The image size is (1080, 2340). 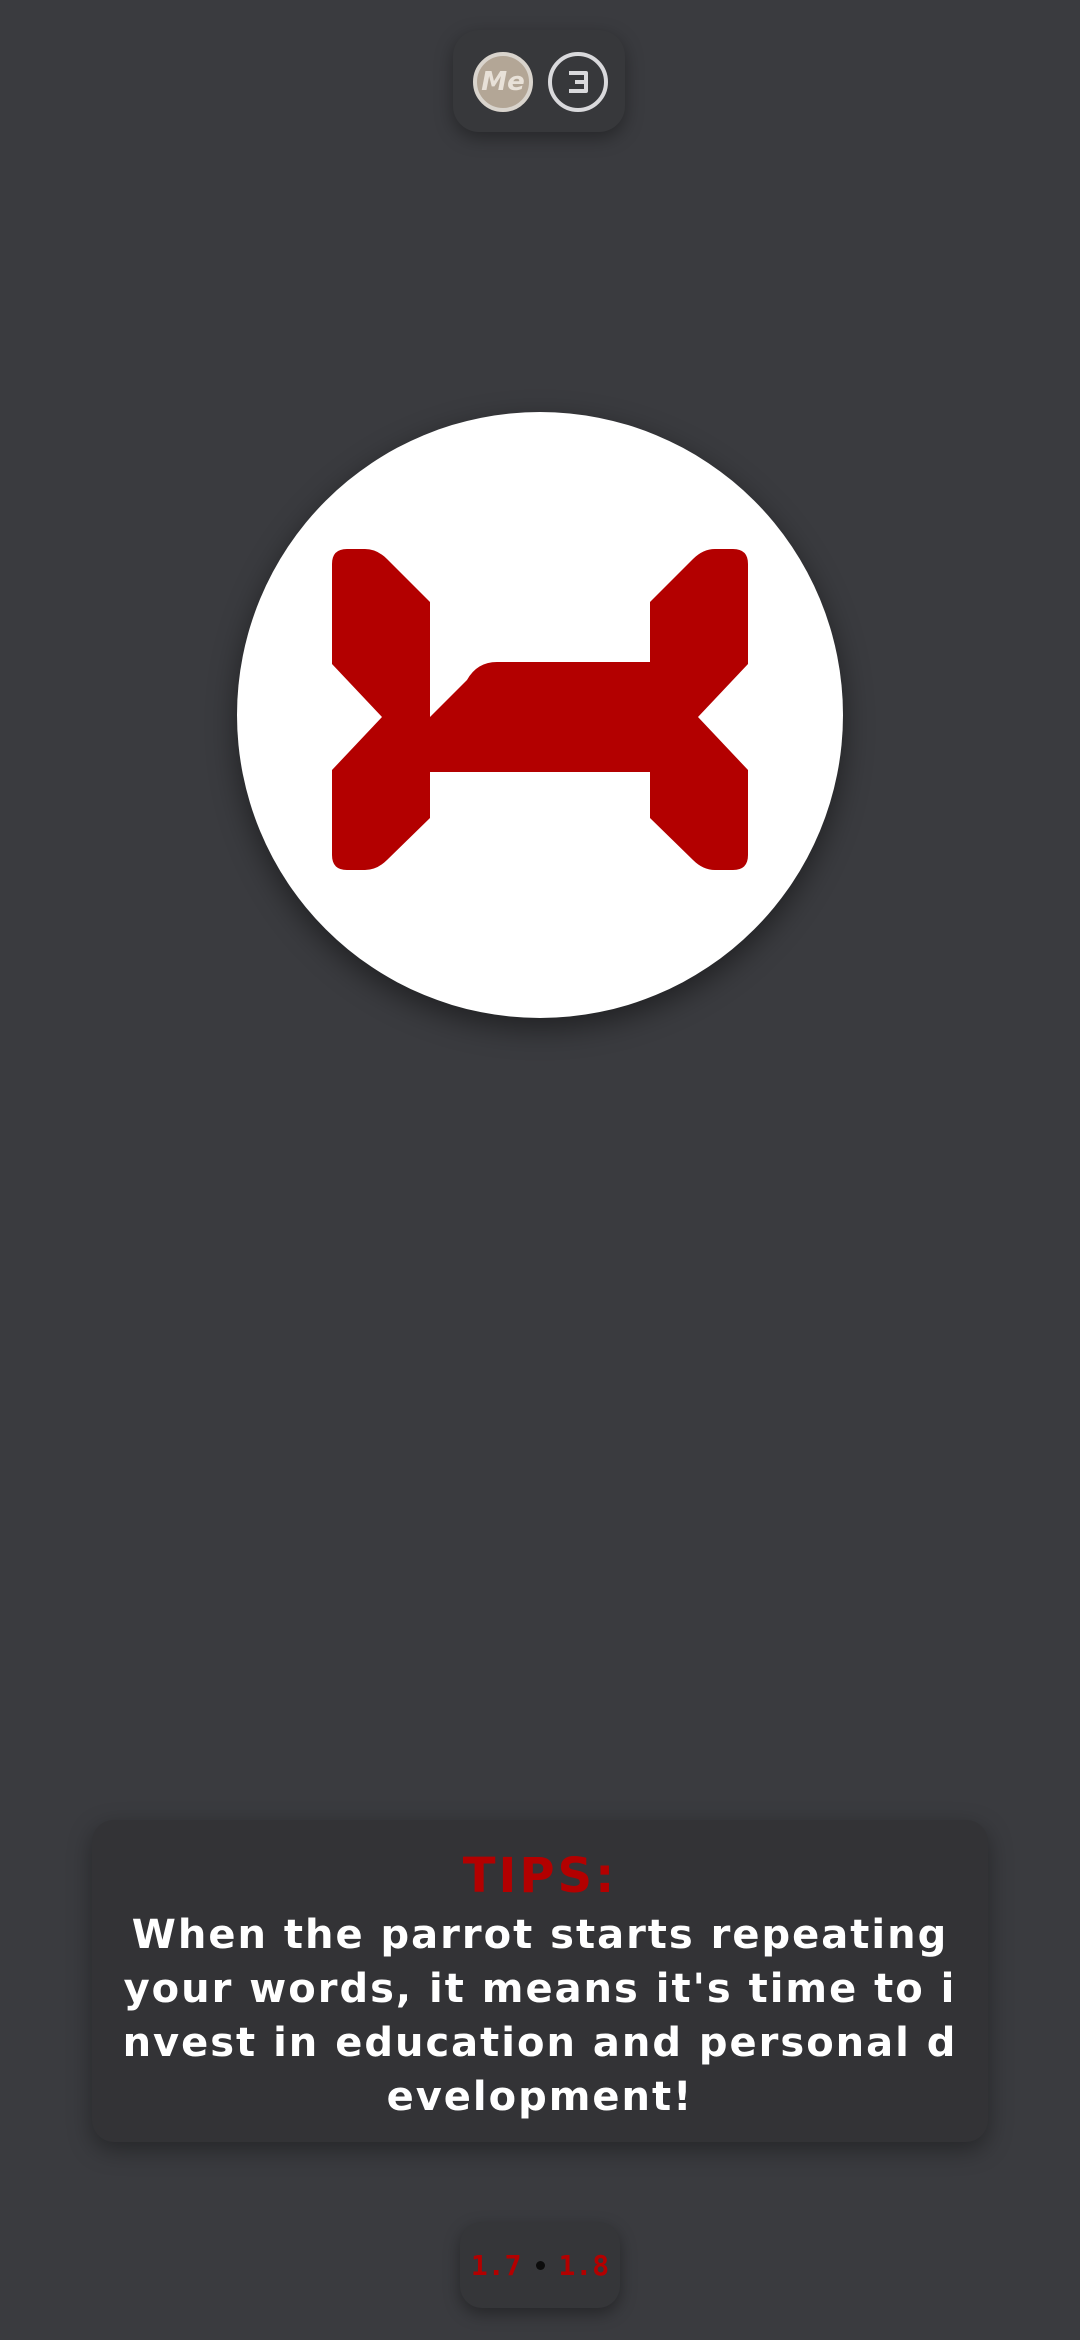 I want to click on emblem-circle, so click(x=540, y=715).